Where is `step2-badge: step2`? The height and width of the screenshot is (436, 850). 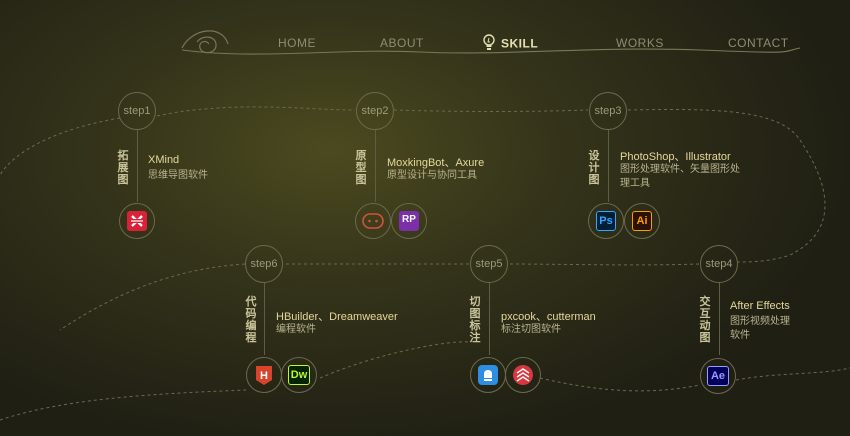 step2-badge: step2 is located at coordinates (375, 111).